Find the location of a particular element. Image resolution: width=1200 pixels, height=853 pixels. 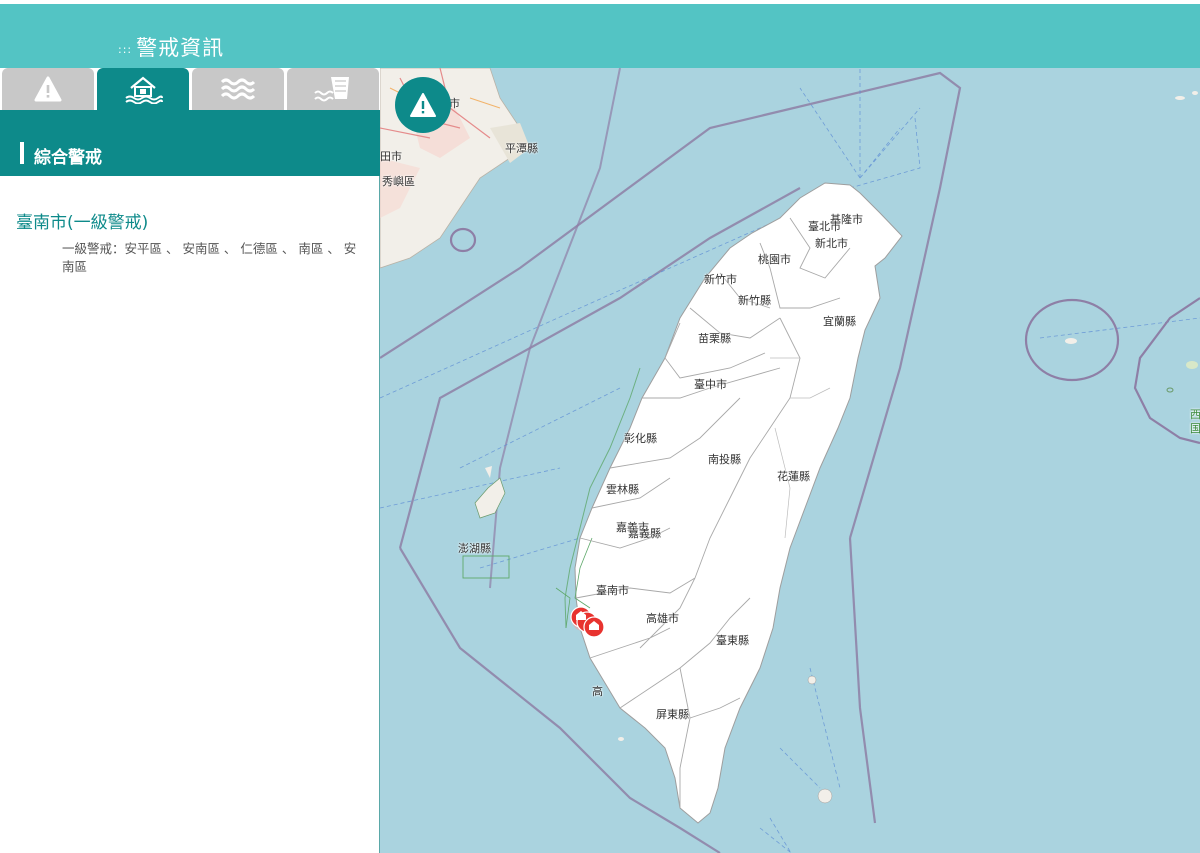

map-label-yunlin: 雲林縣 is located at coordinates (622, 489).